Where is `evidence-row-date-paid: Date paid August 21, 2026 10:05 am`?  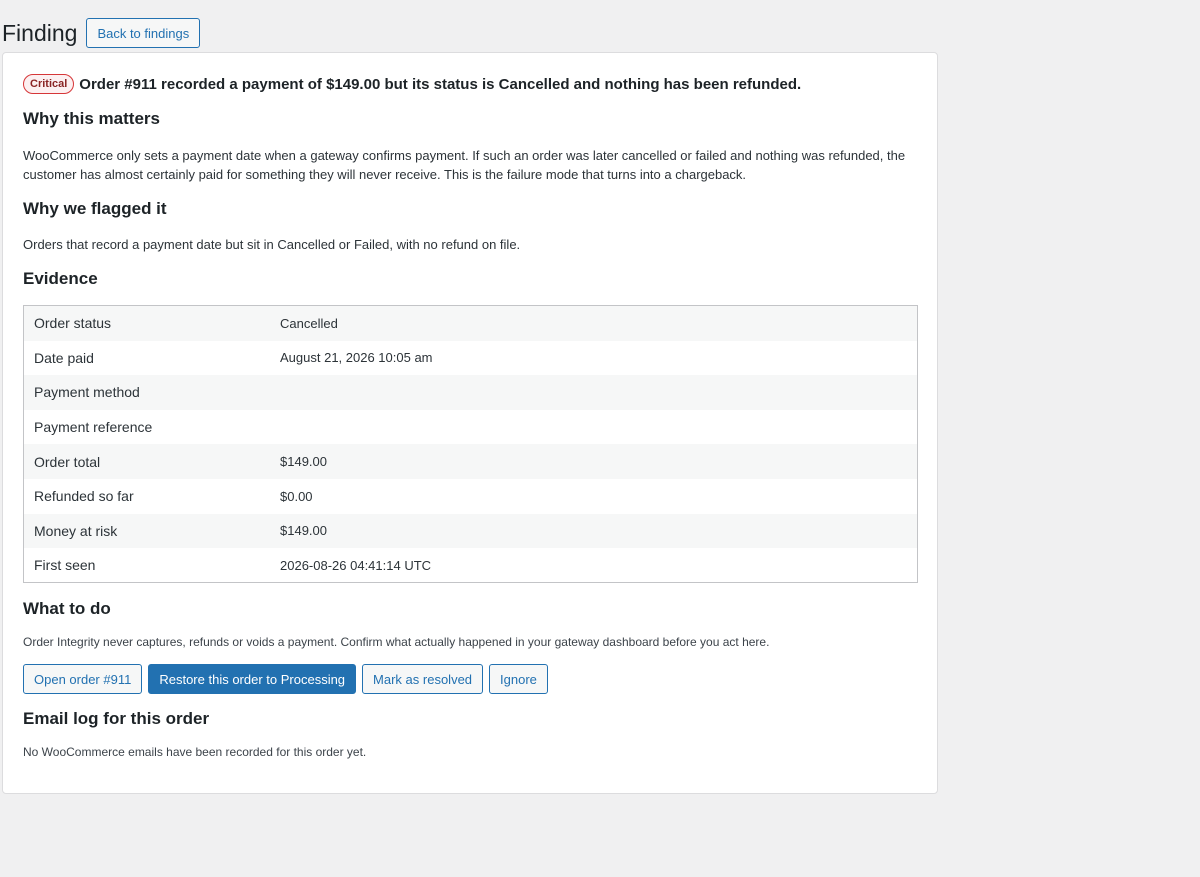
evidence-row-date-paid: Date paid August 21, 2026 10:05 am is located at coordinates (470, 358).